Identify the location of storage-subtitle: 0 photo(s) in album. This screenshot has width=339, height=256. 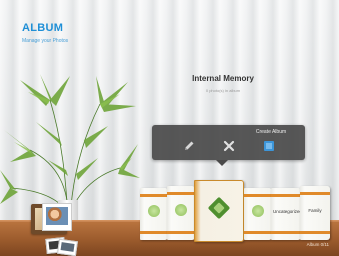
(223, 90).